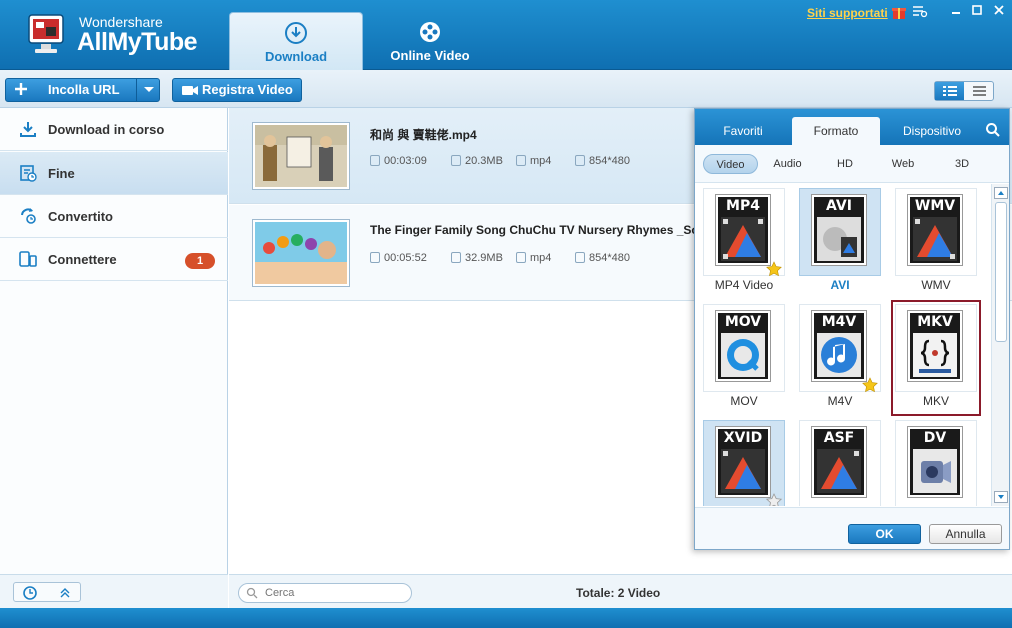 The image size is (1012, 628). Describe the element at coordinates (65, 594) in the screenshot. I see `double-chevron-up-icon` at that location.